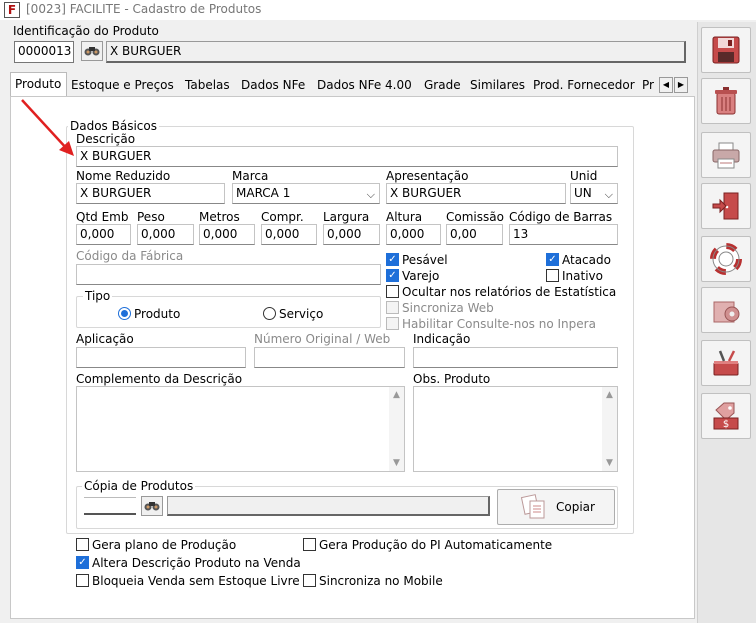 The height and width of the screenshot is (623, 756). I want to click on window-title: [0023] FACILITE - Cadastro de Produtos, so click(144, 9).